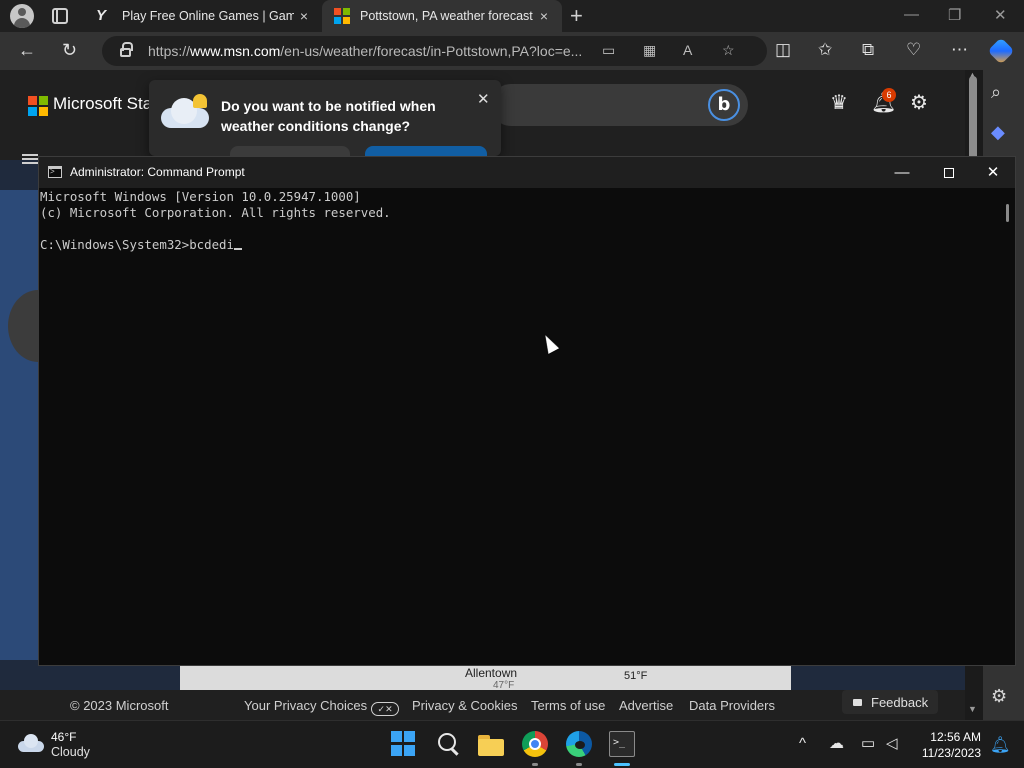 The image size is (1024, 768). What do you see at coordinates (520, 245) in the screenshot?
I see `console-input-line: C:\Windows\System32>bcdedi` at bounding box center [520, 245].